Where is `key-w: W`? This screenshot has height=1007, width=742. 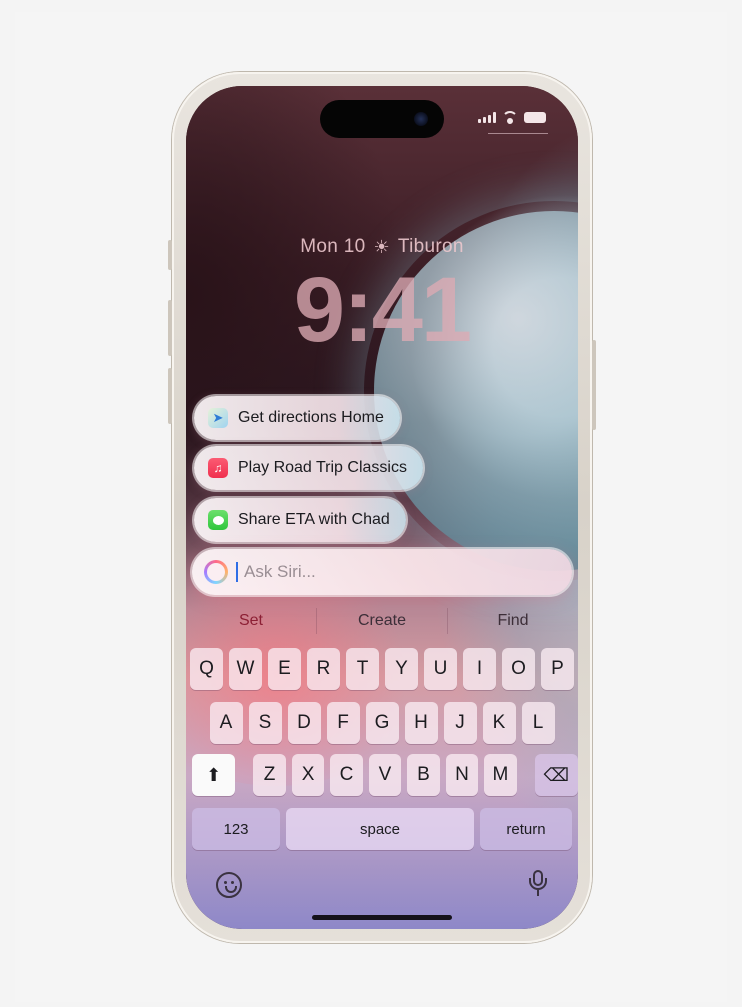 key-w: W is located at coordinates (245, 669).